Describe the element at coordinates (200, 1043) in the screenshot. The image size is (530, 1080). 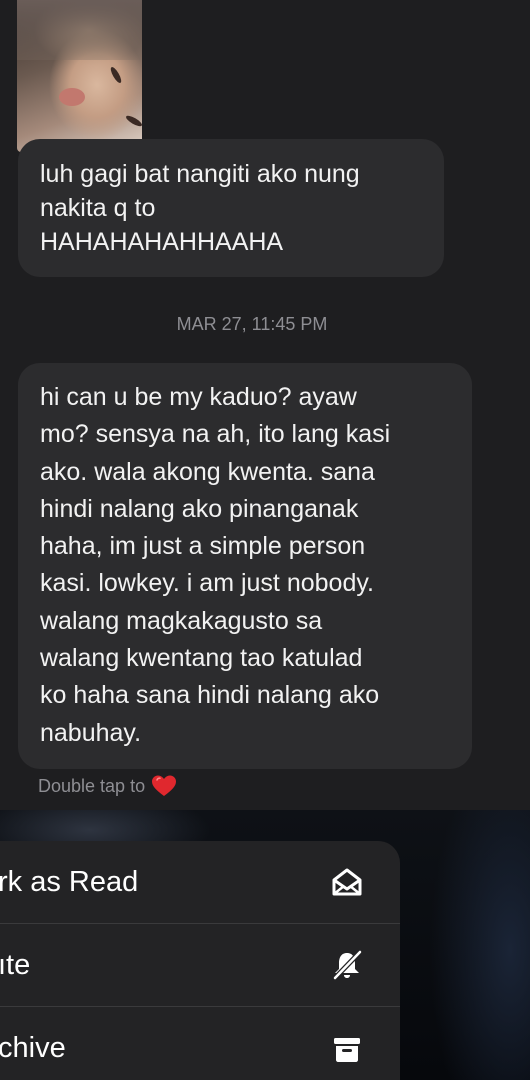
I see `archive-item: chive` at that location.